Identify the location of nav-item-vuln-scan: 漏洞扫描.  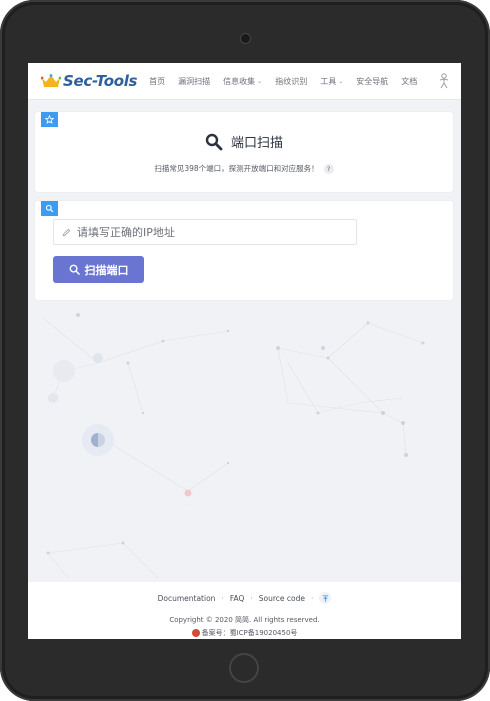
(194, 81).